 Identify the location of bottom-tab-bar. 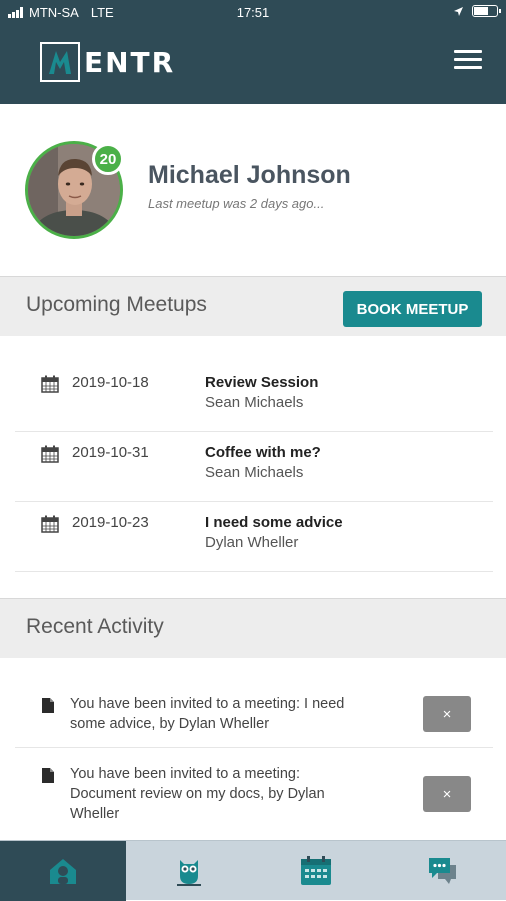
(253, 870).